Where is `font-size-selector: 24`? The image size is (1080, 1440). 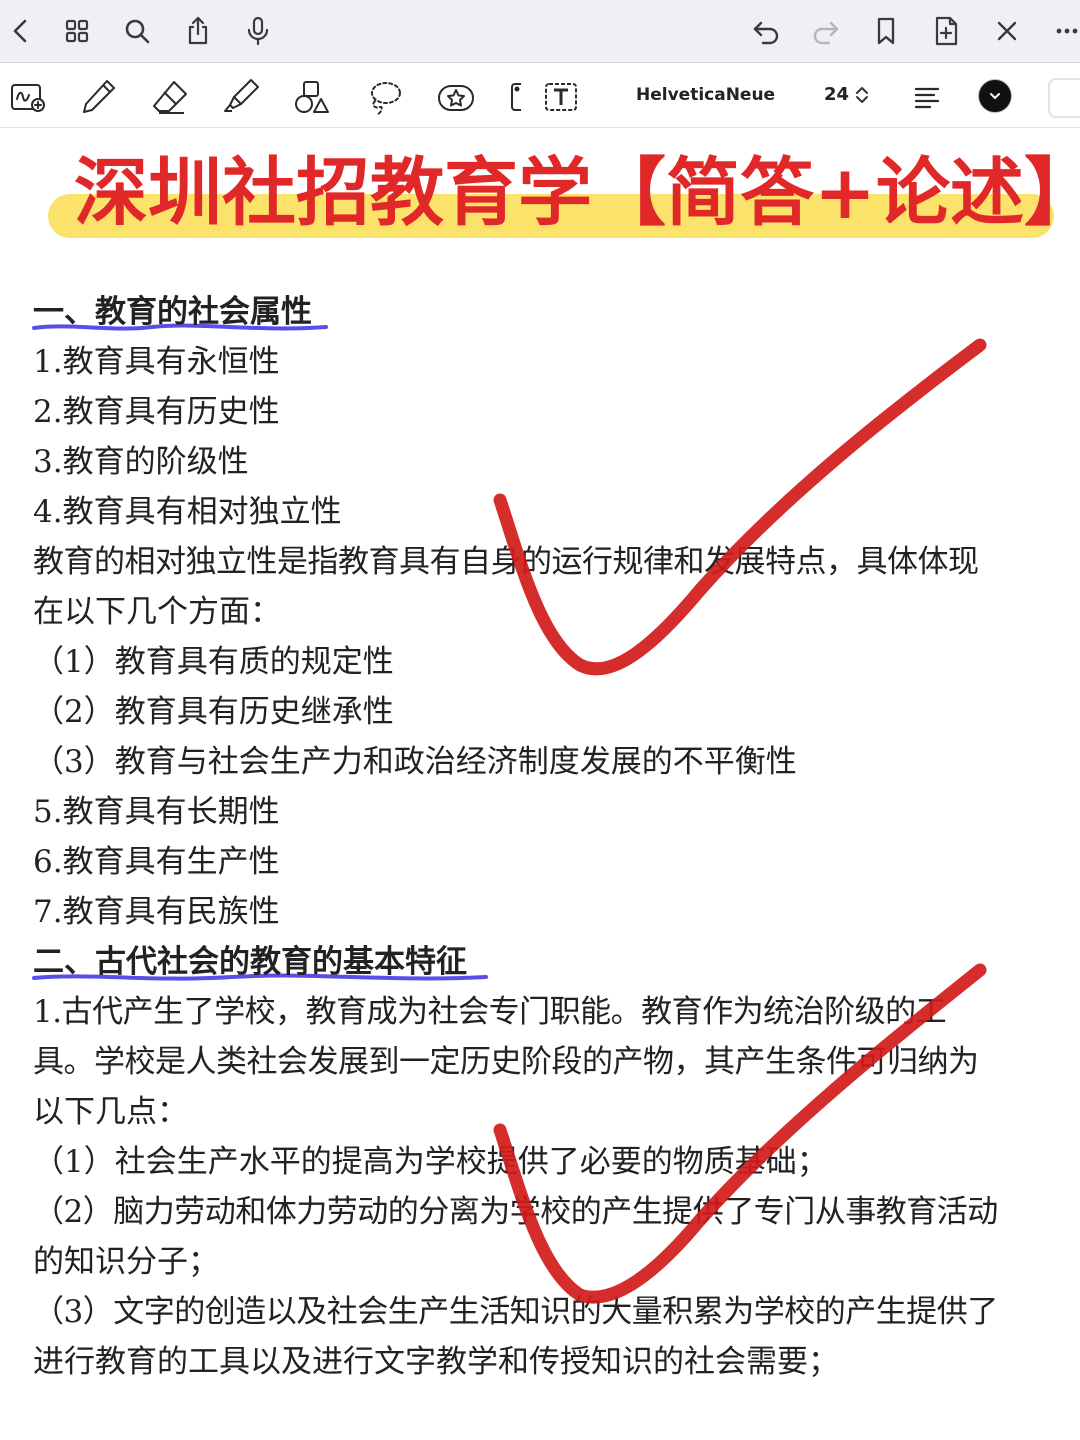 font-size-selector: 24 is located at coordinates (846, 94).